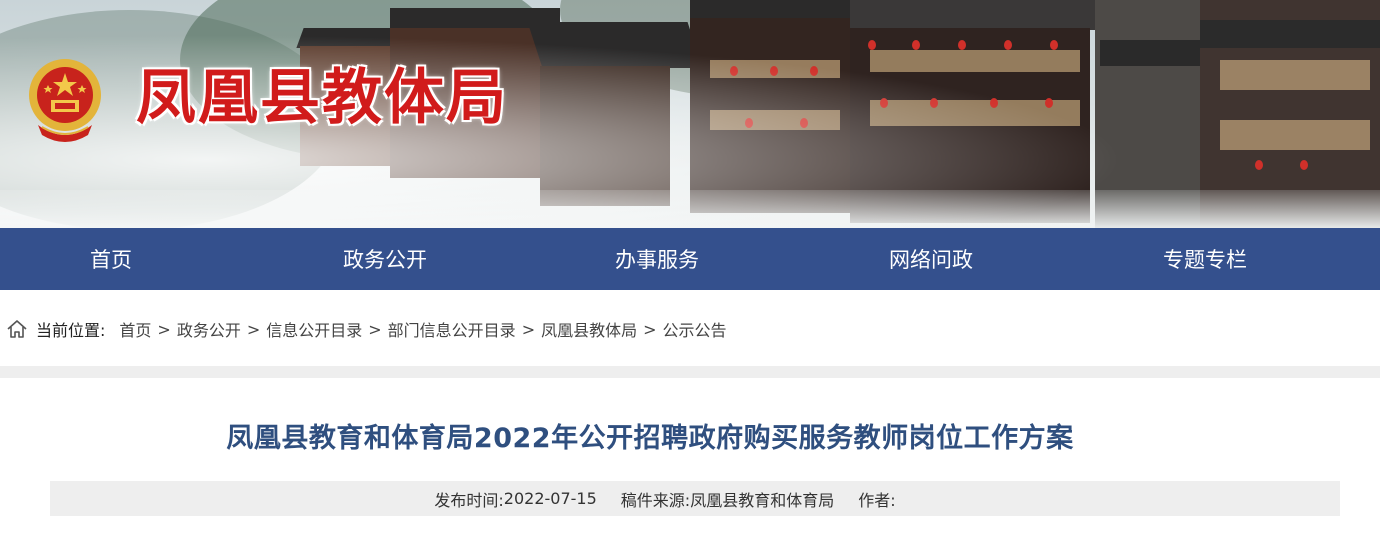 This screenshot has width=1380, height=537. What do you see at coordinates (314, 329) in the screenshot?
I see `breadcrumb-info-catalog: 信息公开目录` at bounding box center [314, 329].